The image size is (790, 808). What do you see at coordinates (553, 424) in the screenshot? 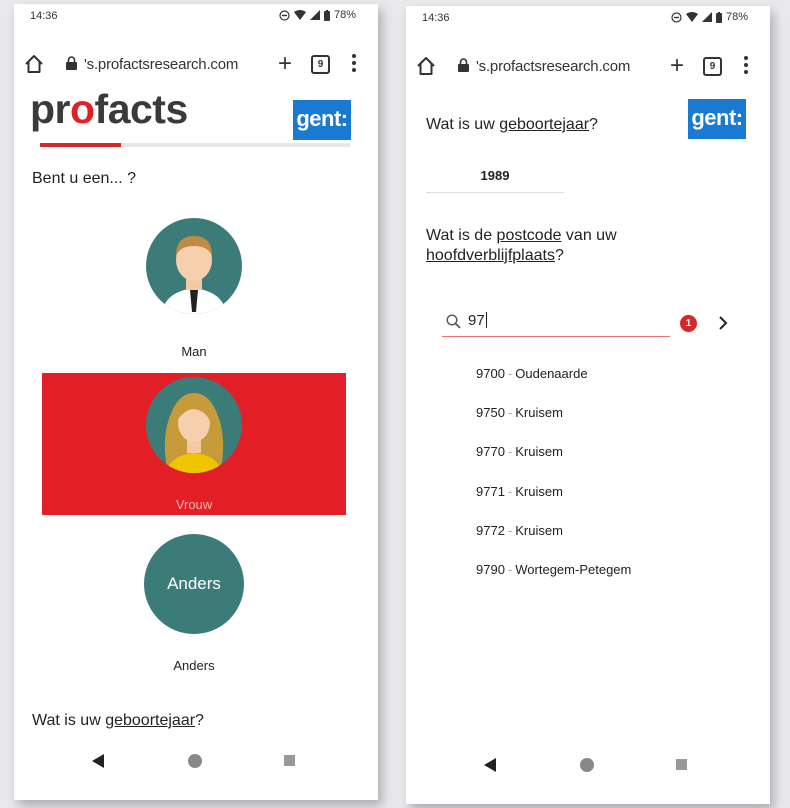
I see `postcode-result-item: 9750- Kruisem` at bounding box center [553, 424].